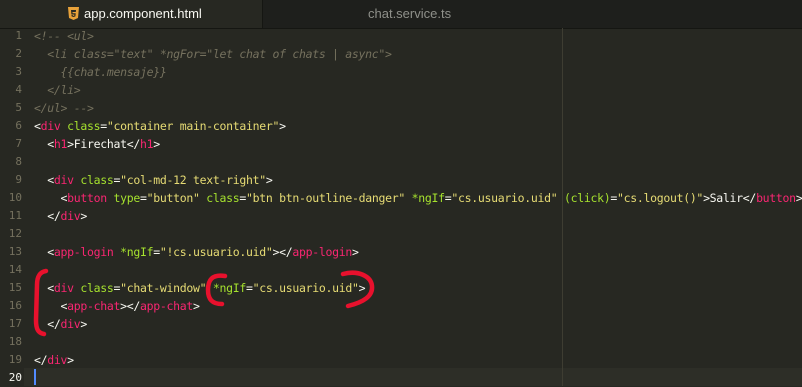  I want to click on code-token: "btn btn-outline-danger", so click(325, 198).